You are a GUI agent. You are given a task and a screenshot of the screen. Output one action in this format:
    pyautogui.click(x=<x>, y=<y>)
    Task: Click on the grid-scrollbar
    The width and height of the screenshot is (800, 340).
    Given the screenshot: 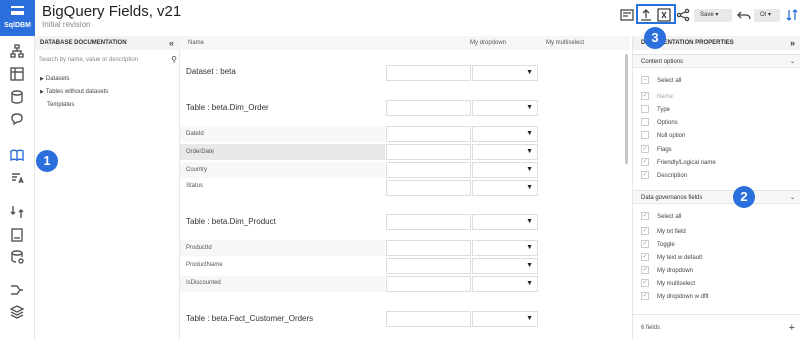 What is the action you would take?
    pyautogui.click(x=626, y=109)
    